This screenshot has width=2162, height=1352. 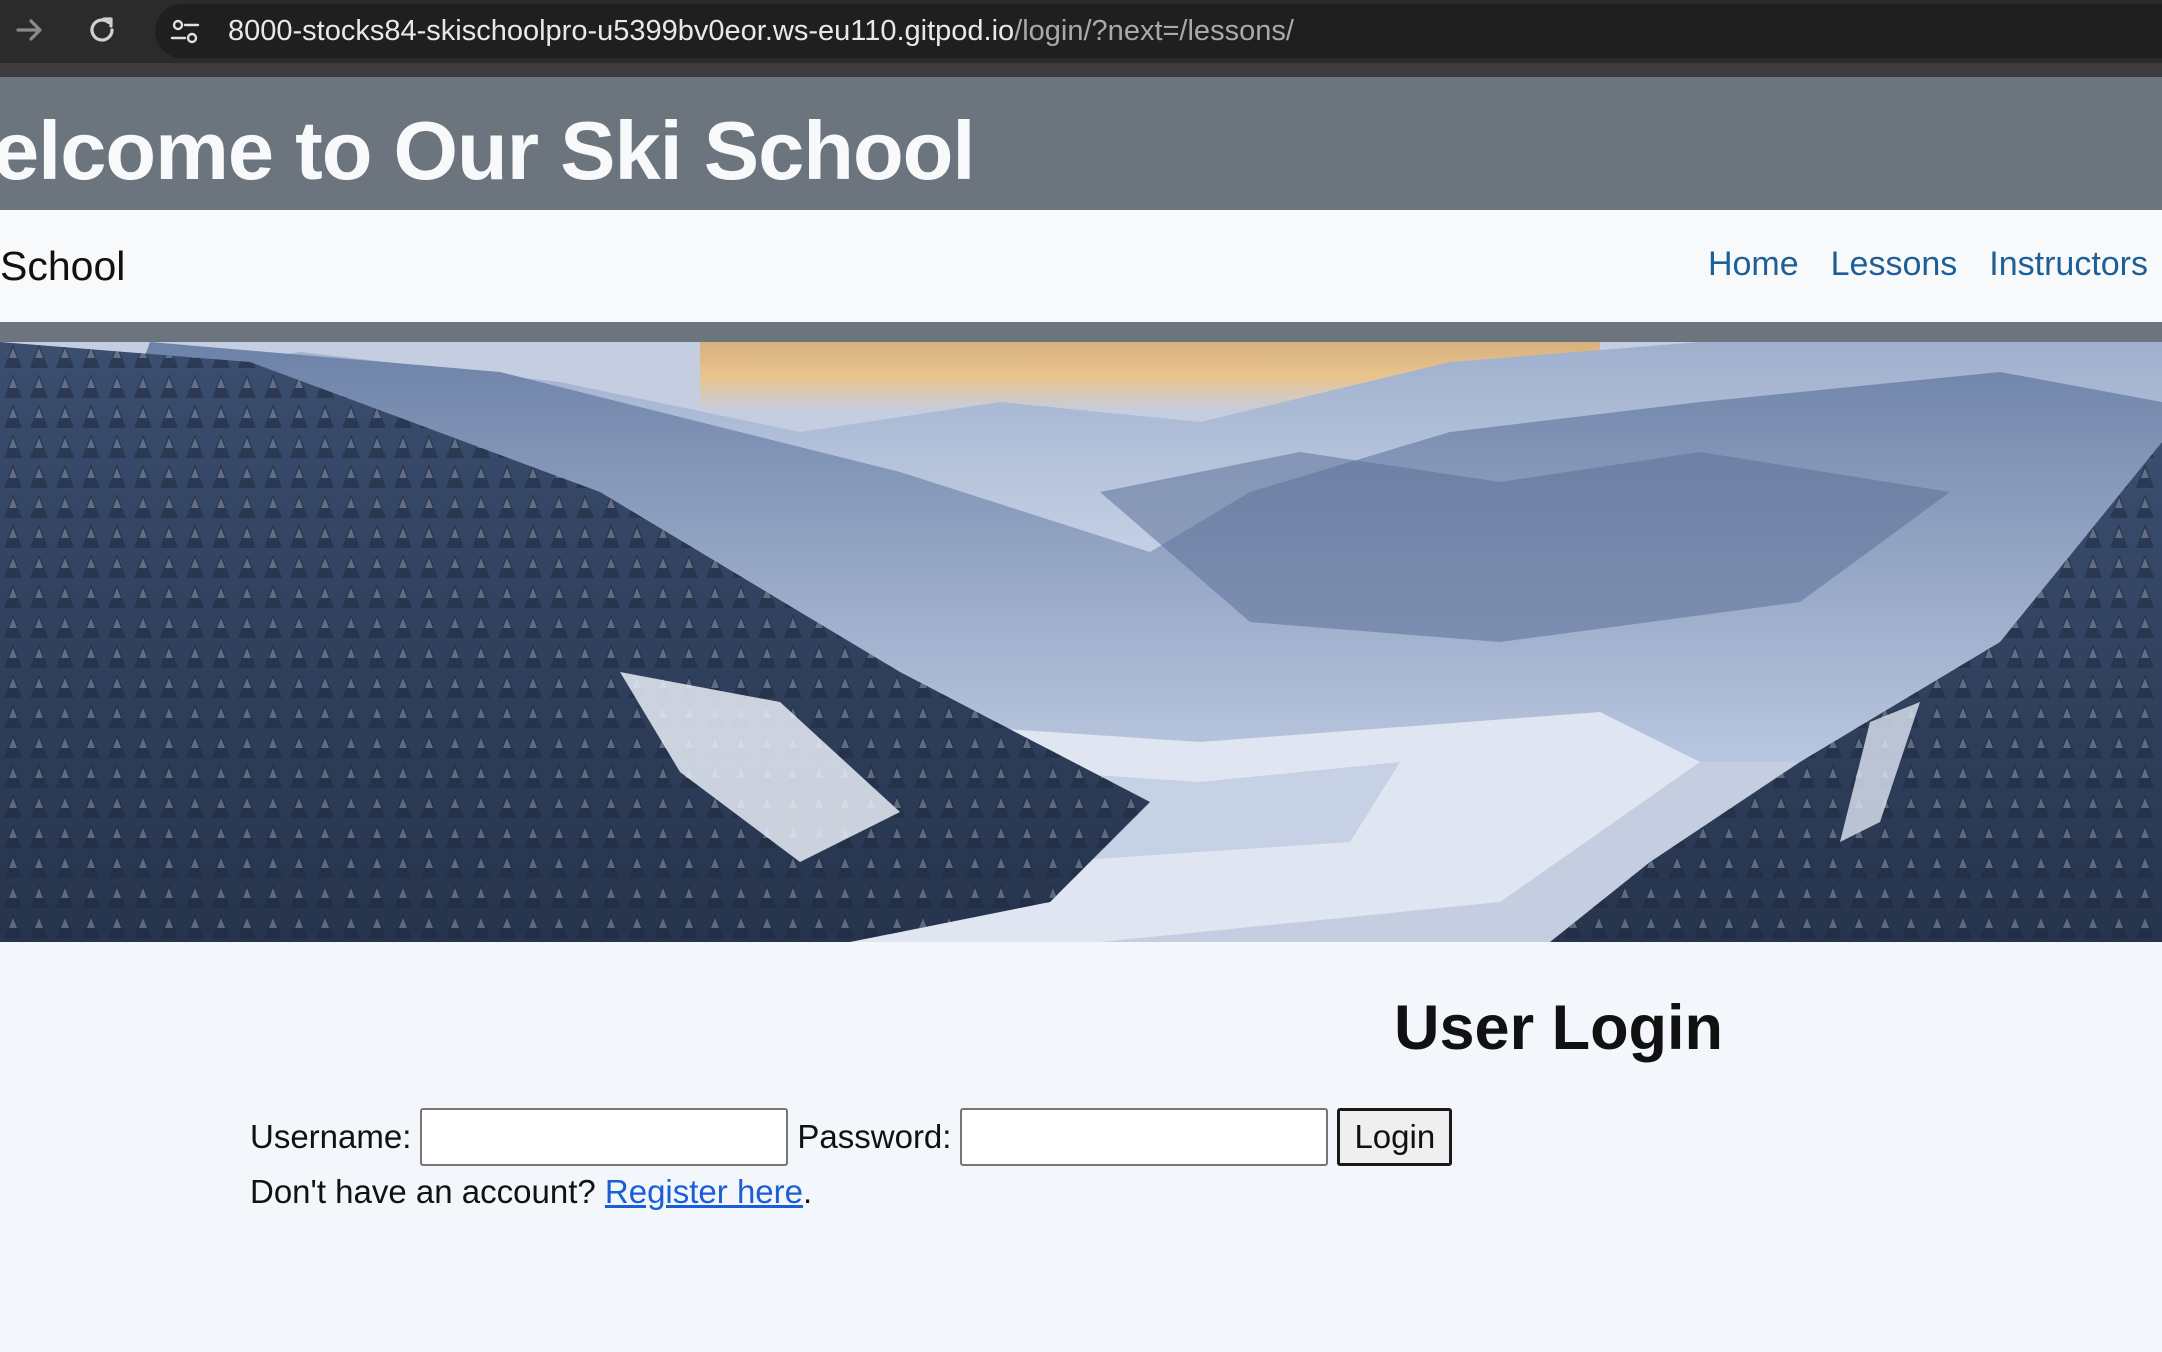 What do you see at coordinates (2068, 264) in the screenshot?
I see `nav-link-instructors: Instructors` at bounding box center [2068, 264].